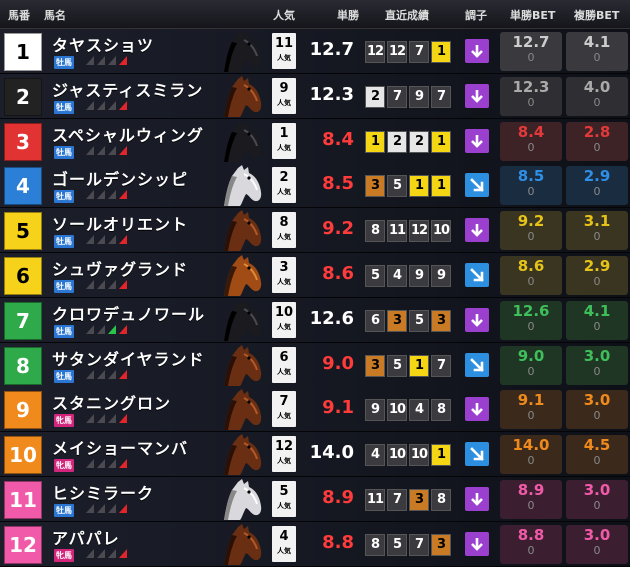 The height and width of the screenshot is (567, 630). Describe the element at coordinates (315, 275) in the screenshot. I see `horse-row: 6 シュヴァグランド 牡馬 3 人気 8.6 5 4 9 9 8.6 0 2.9 0` at that location.